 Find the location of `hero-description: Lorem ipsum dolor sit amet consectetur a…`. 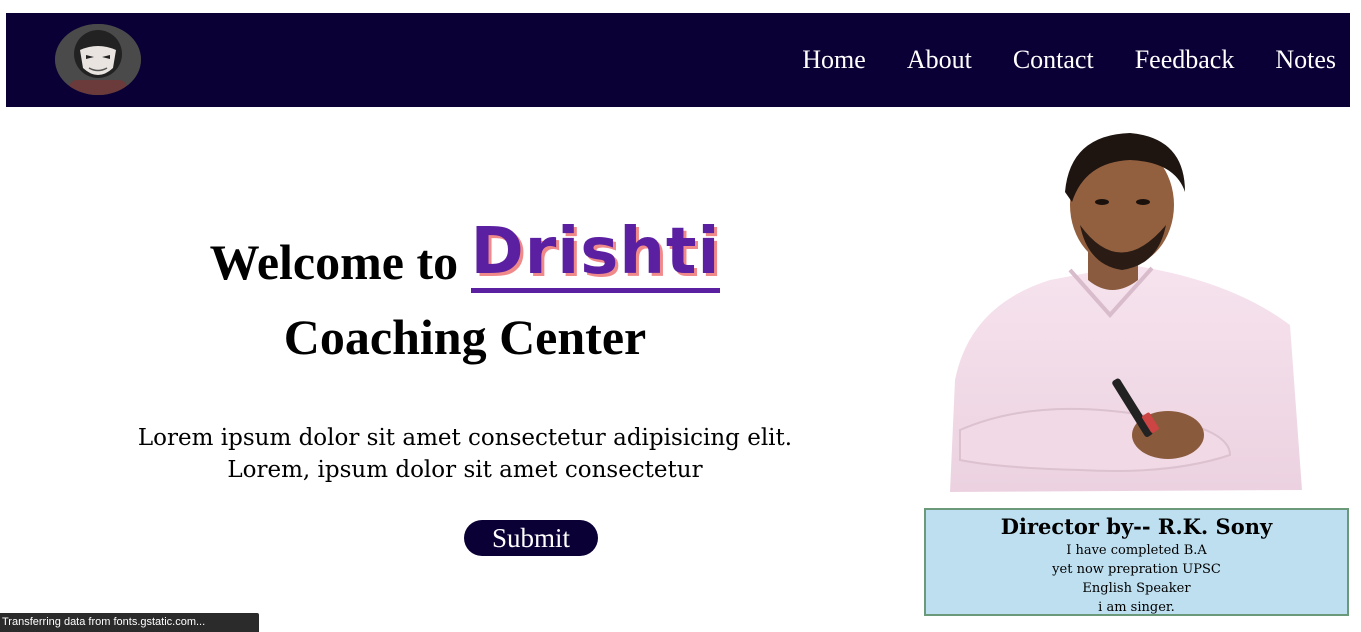

hero-description: Lorem ipsum dolor sit amet consectetur a… is located at coordinates (465, 454).